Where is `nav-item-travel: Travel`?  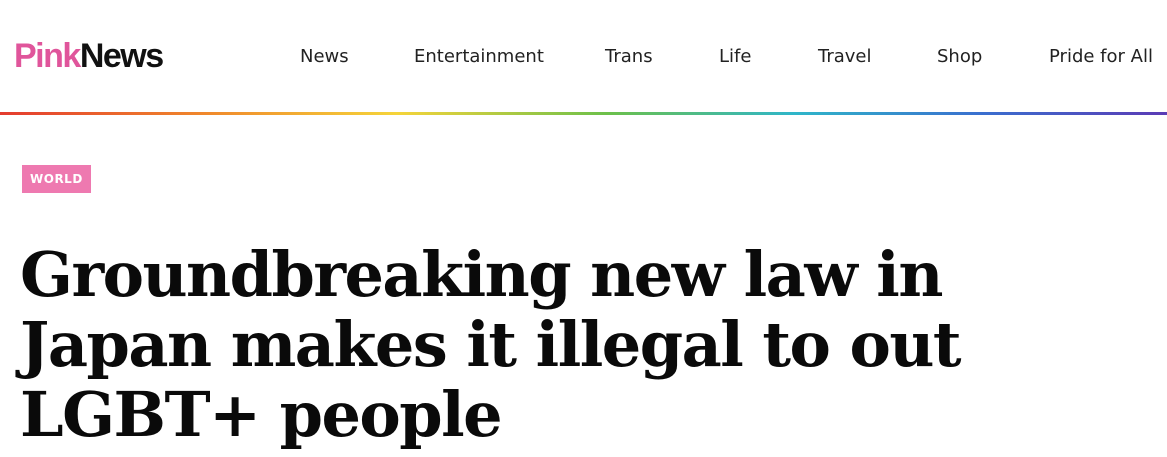
nav-item-travel: Travel is located at coordinates (845, 57).